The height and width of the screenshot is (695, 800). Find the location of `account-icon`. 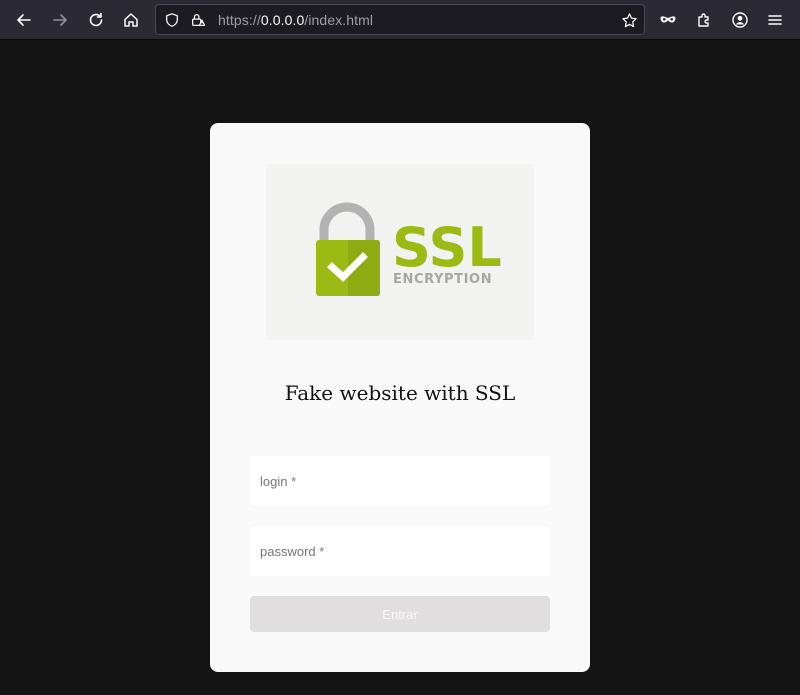

account-icon is located at coordinates (740, 20).